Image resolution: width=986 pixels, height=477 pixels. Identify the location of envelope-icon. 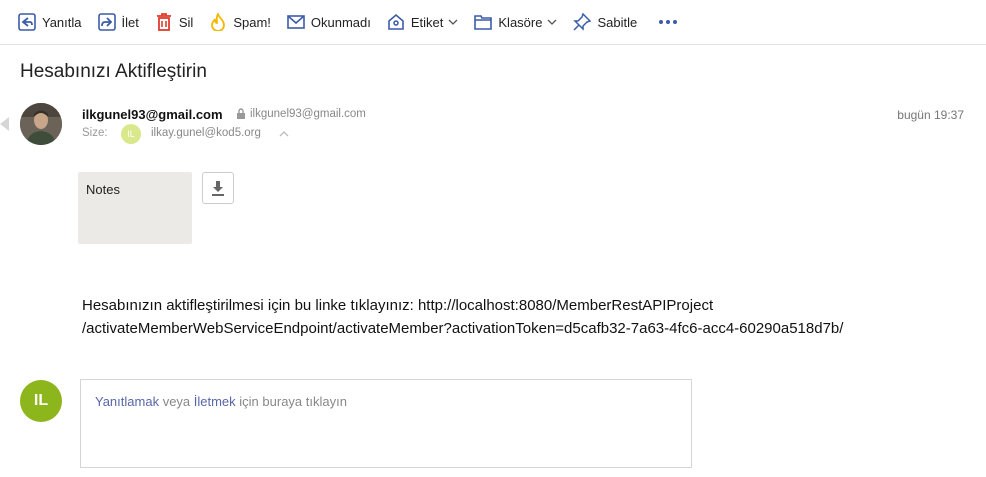
(296, 22).